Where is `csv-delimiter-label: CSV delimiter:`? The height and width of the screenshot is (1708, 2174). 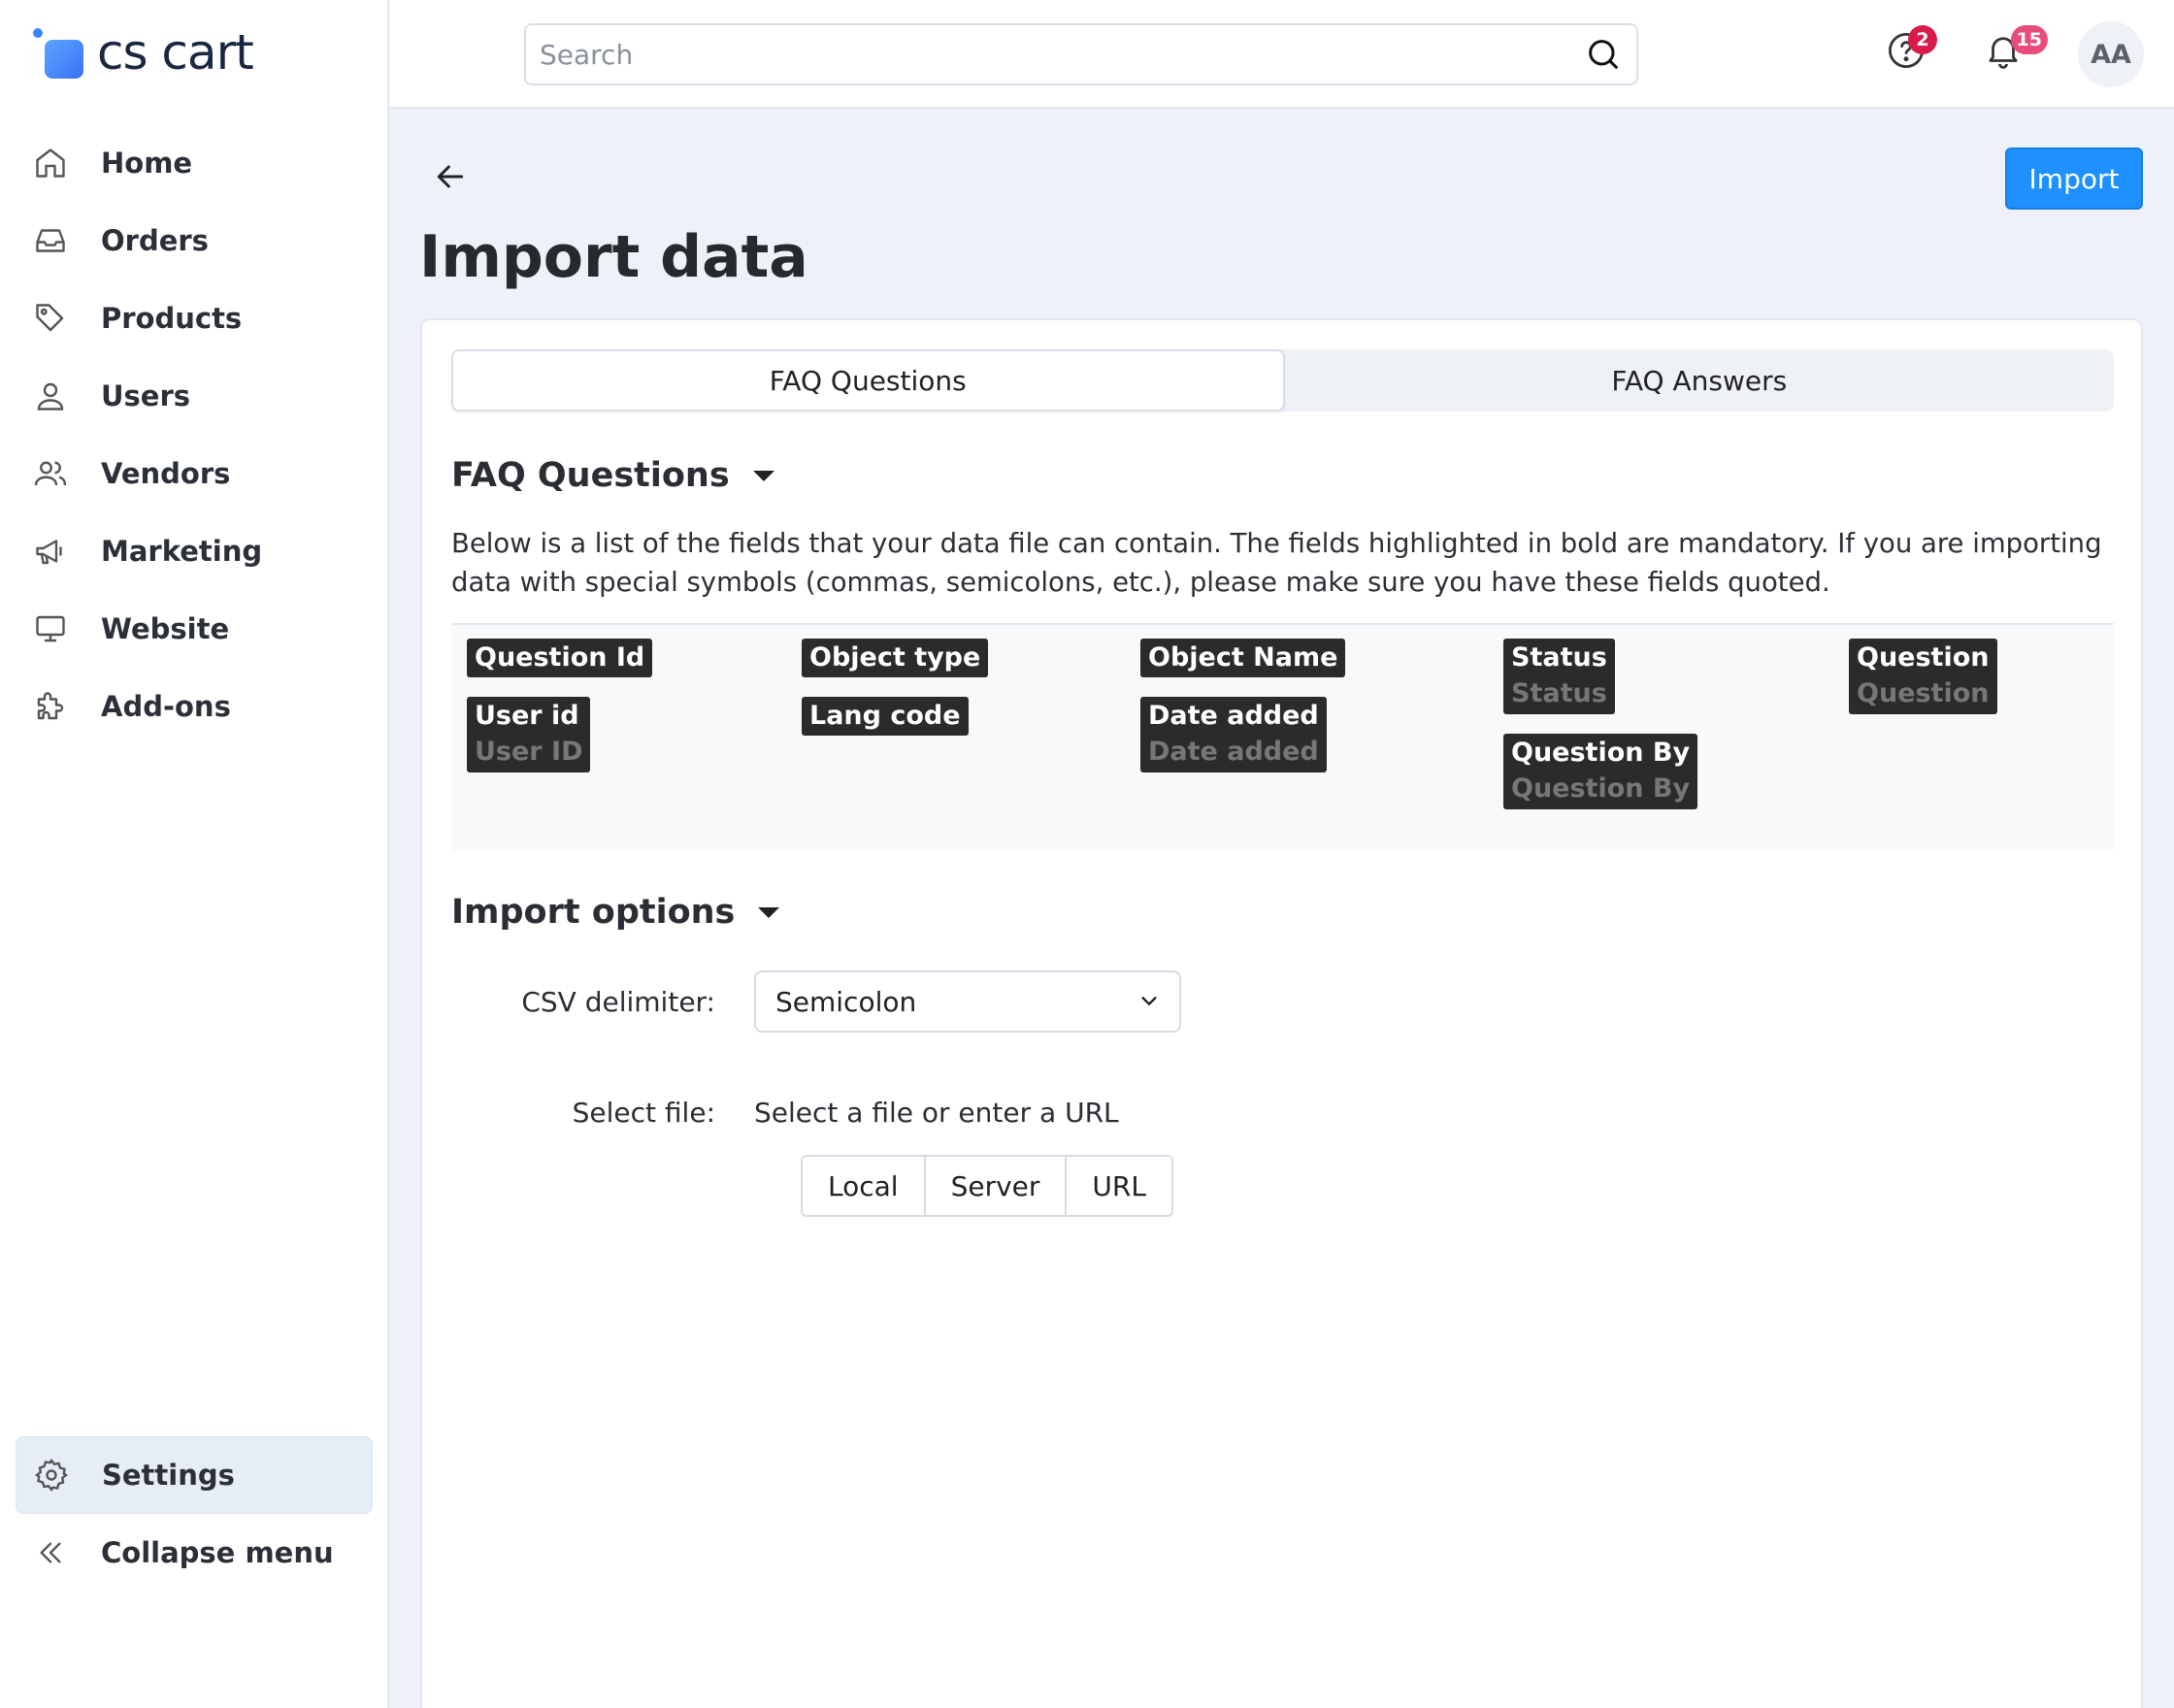
csv-delimiter-label: CSV delimiter: is located at coordinates (618, 1001).